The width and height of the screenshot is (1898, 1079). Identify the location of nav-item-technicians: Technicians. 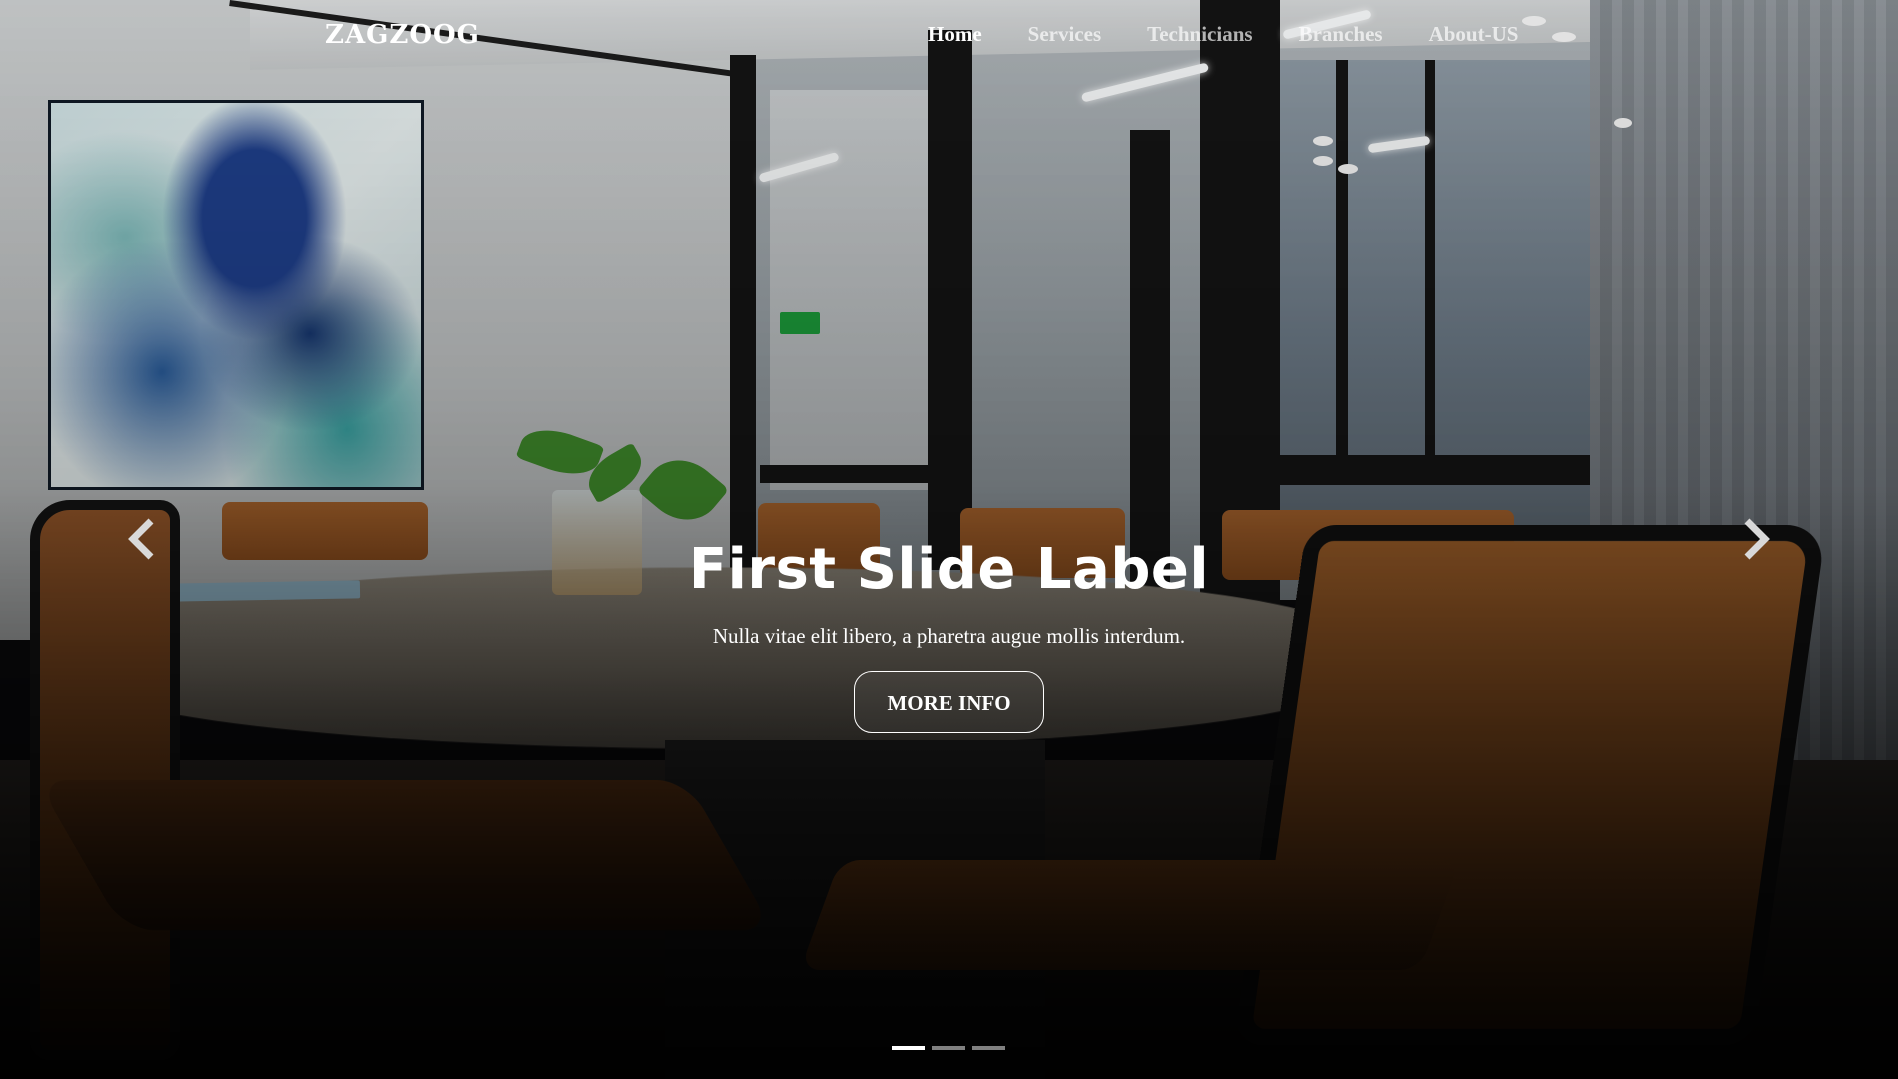
(1199, 34).